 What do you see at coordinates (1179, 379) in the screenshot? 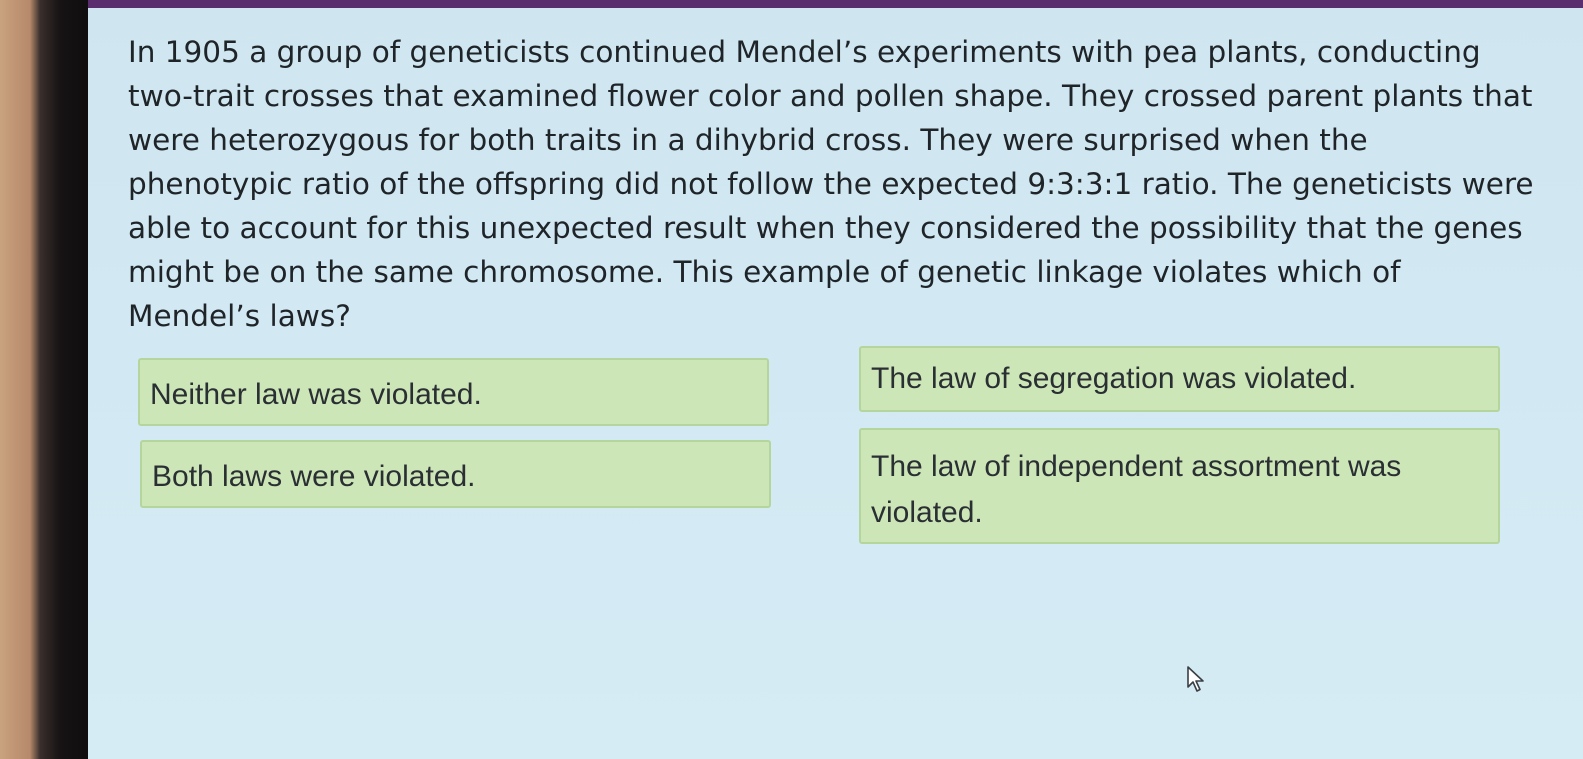
I see `answer-option-segregation: The law of segregation was violated.` at bounding box center [1179, 379].